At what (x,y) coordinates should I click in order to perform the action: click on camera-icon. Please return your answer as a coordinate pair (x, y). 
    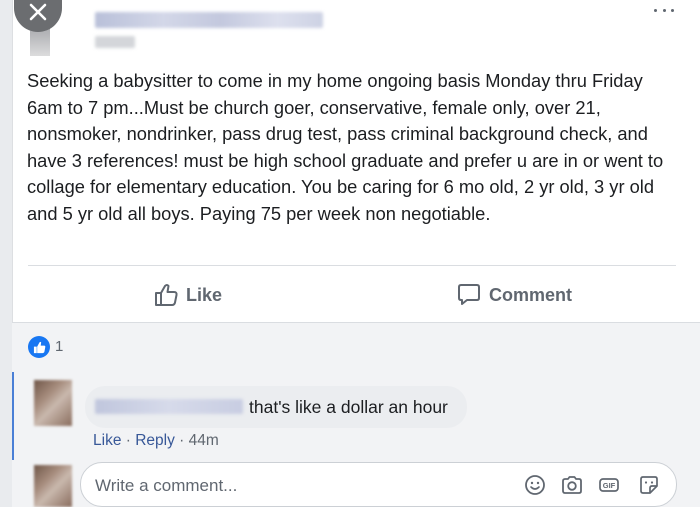
    Looking at the image, I should click on (572, 485).